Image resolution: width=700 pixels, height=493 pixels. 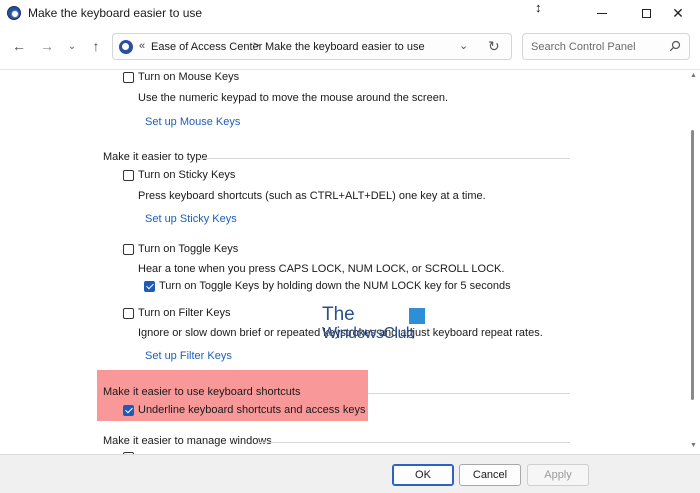 I want to click on sticky-keys-label: Turn on Sticky Keys, so click(x=186, y=175).